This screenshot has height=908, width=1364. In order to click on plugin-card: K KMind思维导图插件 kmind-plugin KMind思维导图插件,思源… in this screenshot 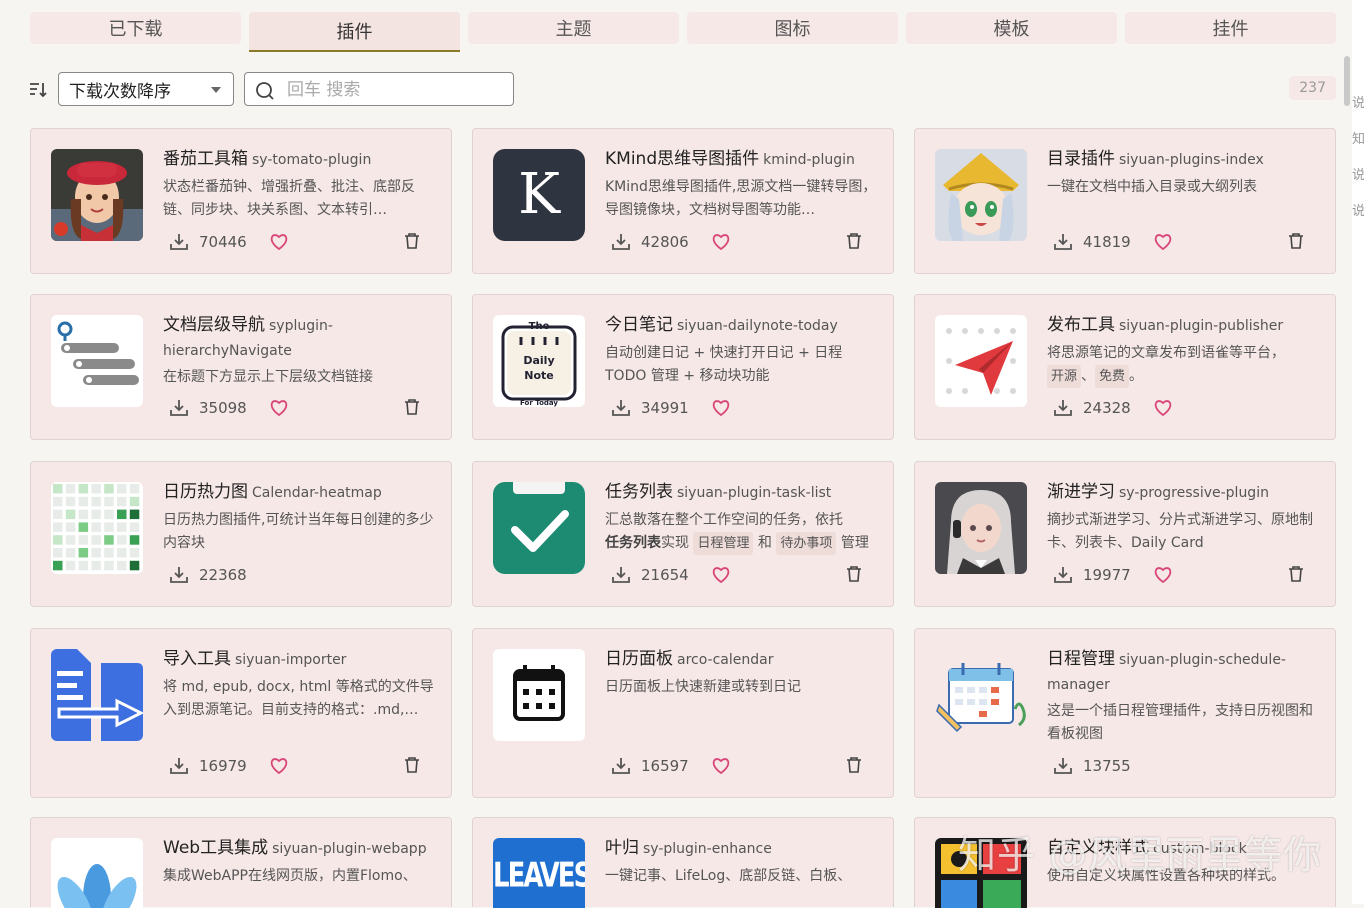, I will do `click(683, 201)`.